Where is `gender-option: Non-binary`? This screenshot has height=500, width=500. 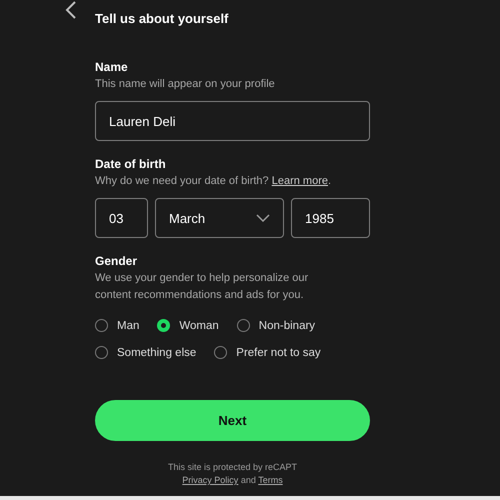 gender-option: Non-binary is located at coordinates (276, 325).